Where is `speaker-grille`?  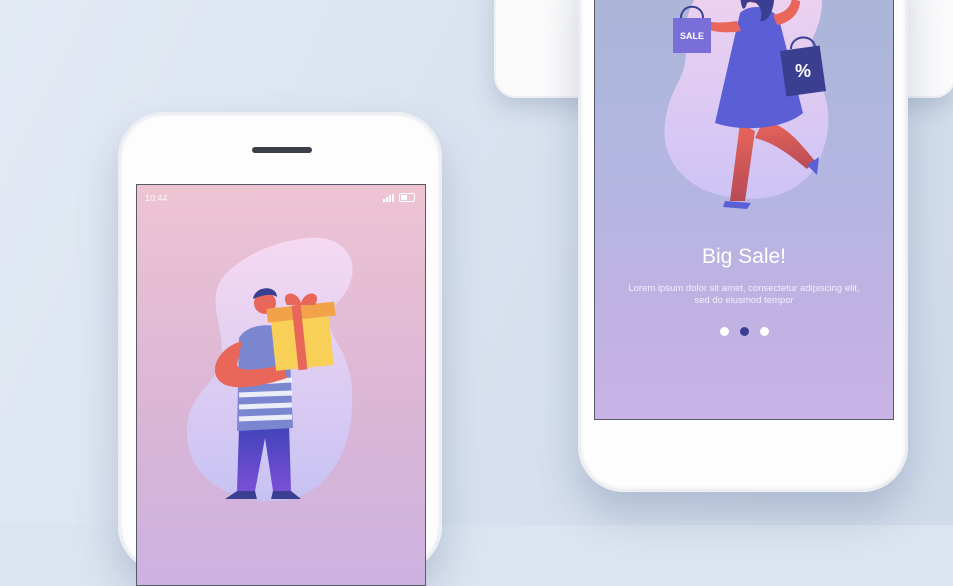 speaker-grille is located at coordinates (282, 150).